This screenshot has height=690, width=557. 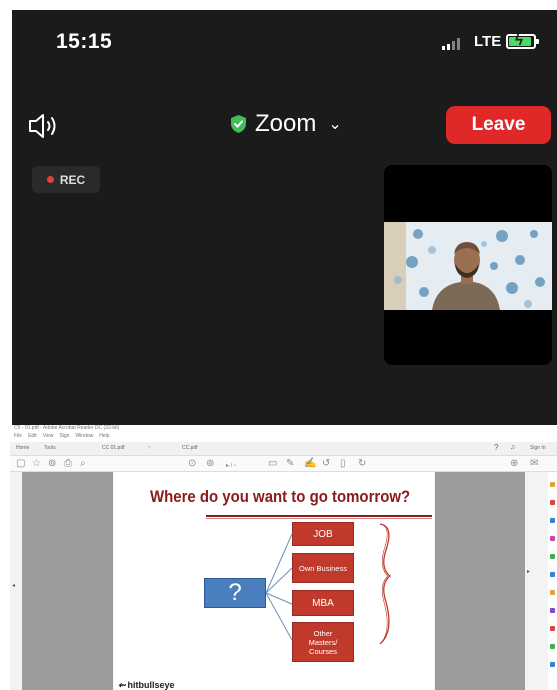 What do you see at coordinates (488, 41) in the screenshot?
I see `network-label: LTE` at bounding box center [488, 41].